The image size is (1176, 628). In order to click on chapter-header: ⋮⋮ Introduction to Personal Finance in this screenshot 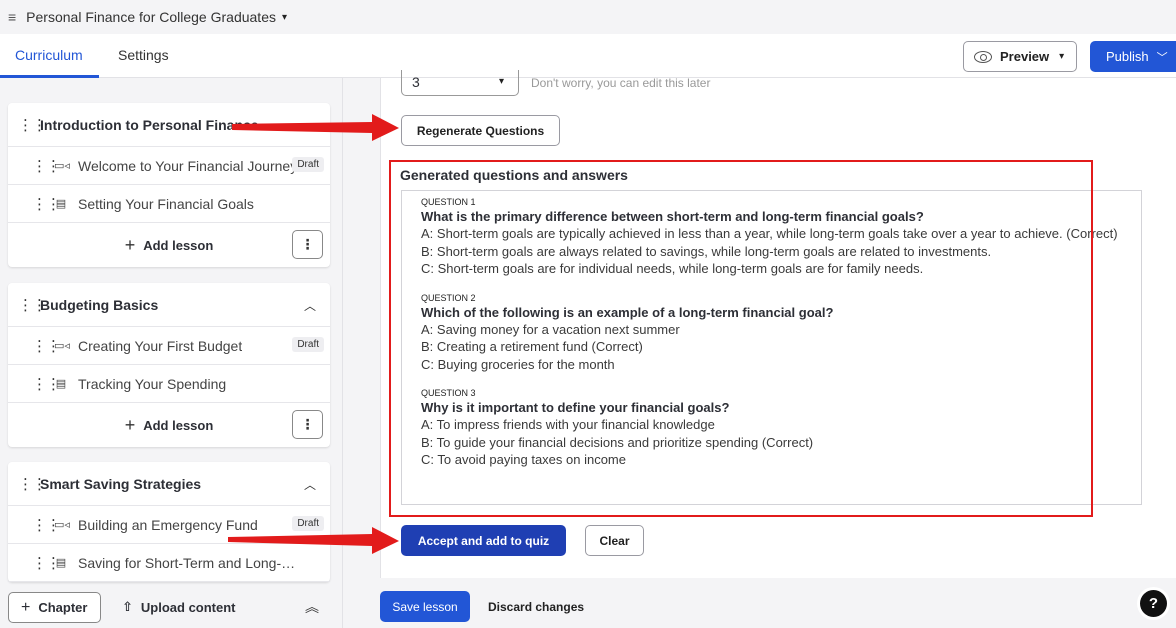, I will do `click(169, 125)`.